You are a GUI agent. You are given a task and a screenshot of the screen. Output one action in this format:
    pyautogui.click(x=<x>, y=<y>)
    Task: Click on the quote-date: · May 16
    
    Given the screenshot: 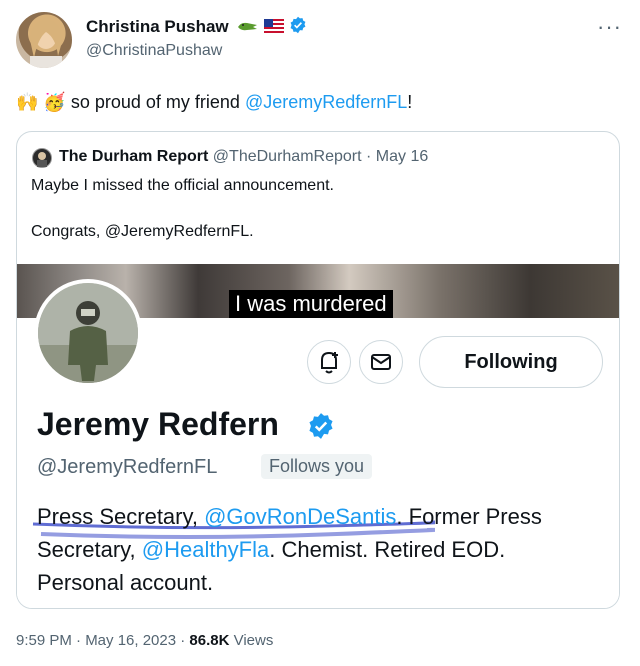 What is the action you would take?
    pyautogui.click(x=397, y=156)
    